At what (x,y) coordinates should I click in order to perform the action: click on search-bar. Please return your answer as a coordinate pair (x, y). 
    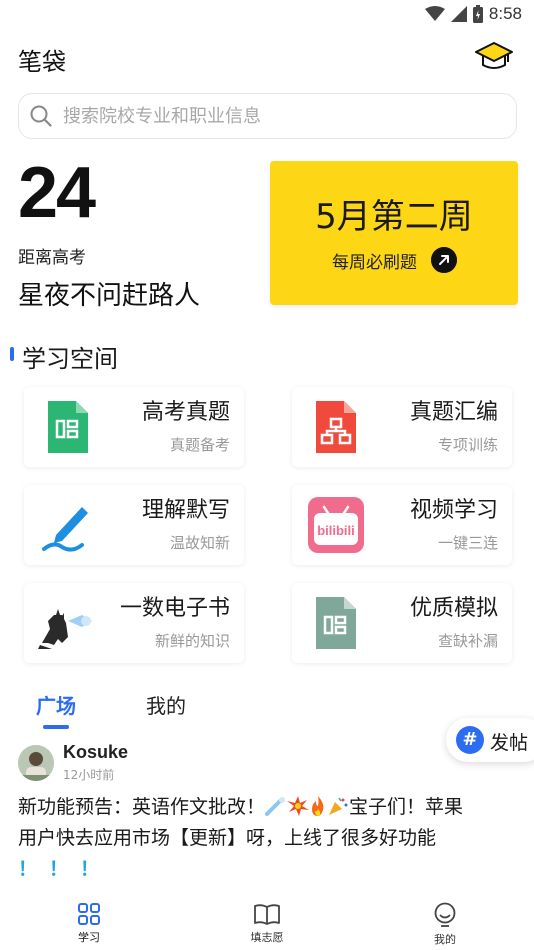
    Looking at the image, I should click on (267, 116).